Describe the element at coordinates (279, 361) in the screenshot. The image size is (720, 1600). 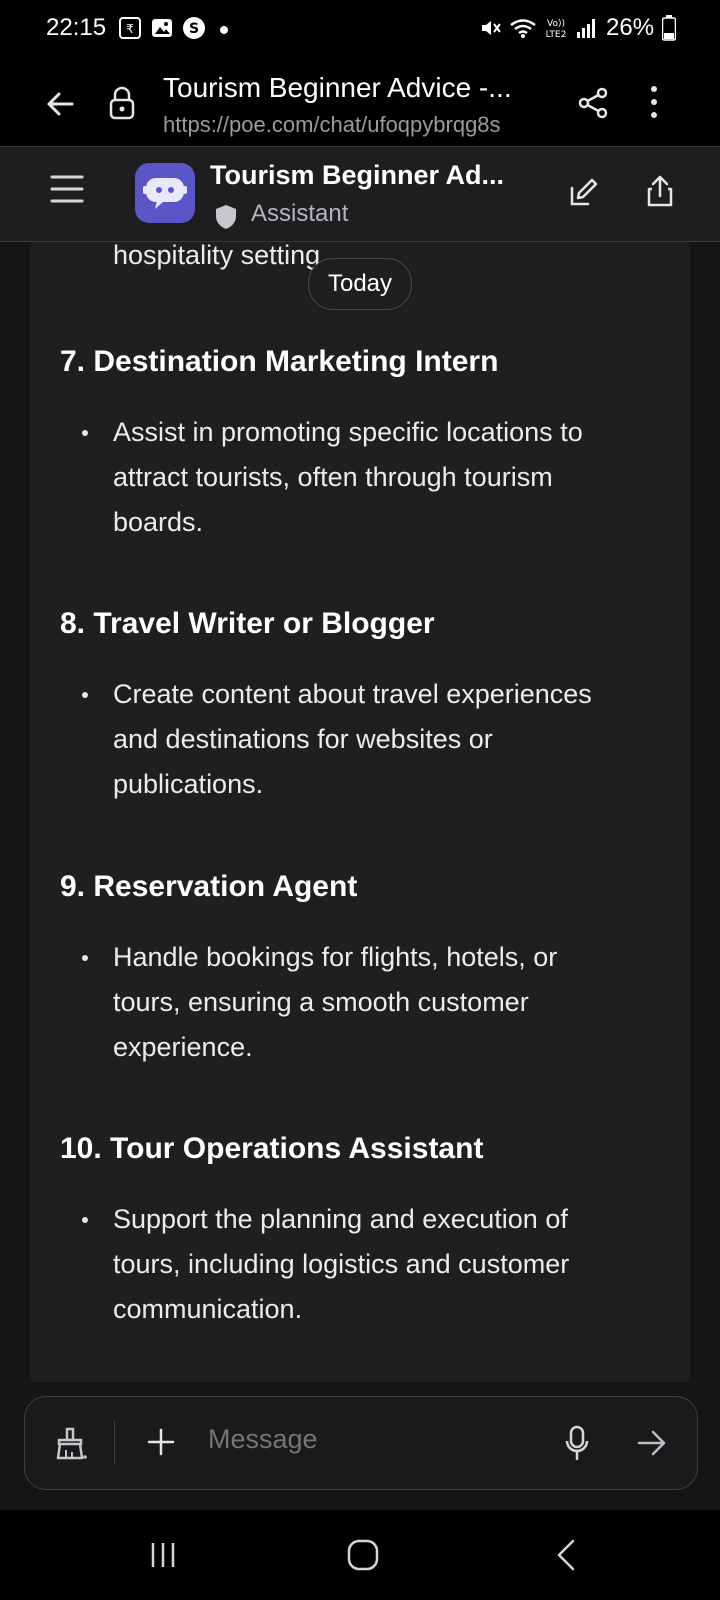
I see `list-heading: 7. Destination Marketing Intern` at that location.